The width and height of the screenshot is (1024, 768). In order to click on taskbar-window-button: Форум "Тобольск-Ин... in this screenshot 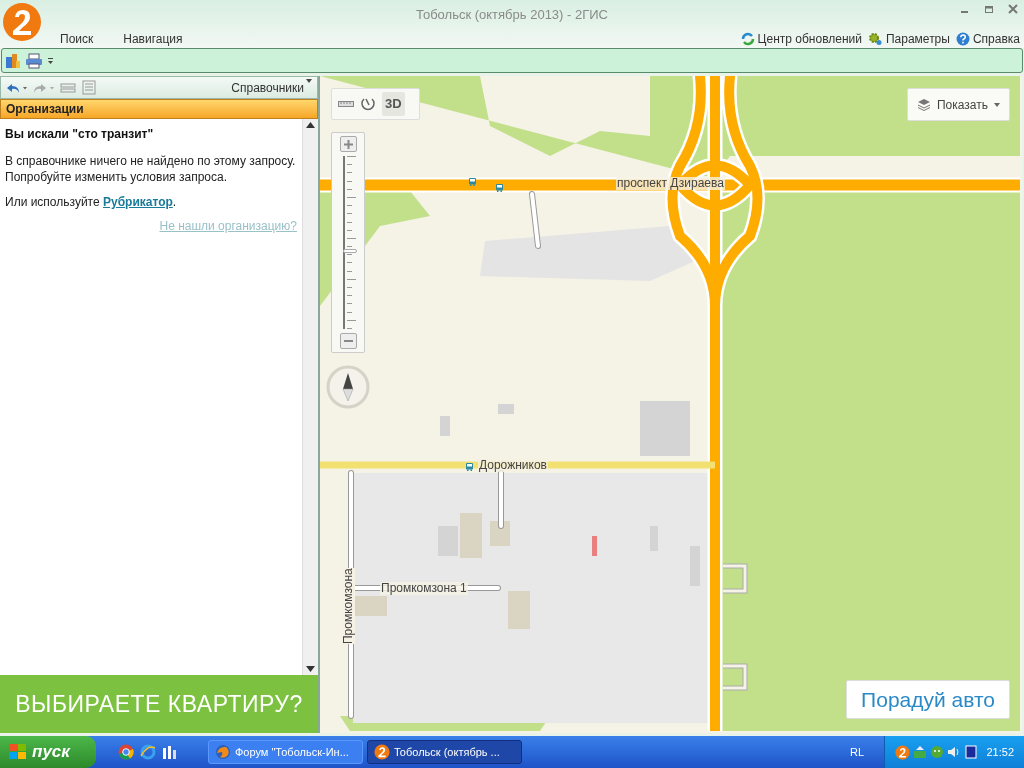, I will do `click(285, 752)`.